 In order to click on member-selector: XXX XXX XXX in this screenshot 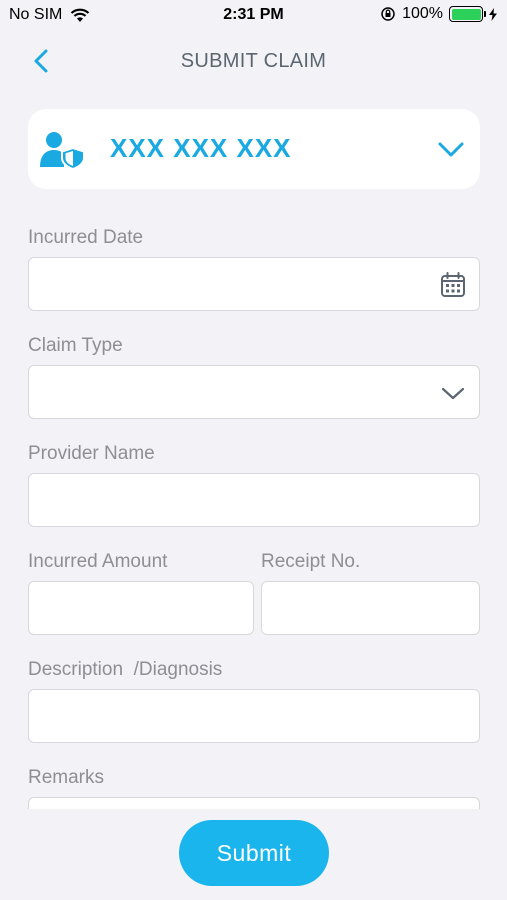, I will do `click(254, 149)`.